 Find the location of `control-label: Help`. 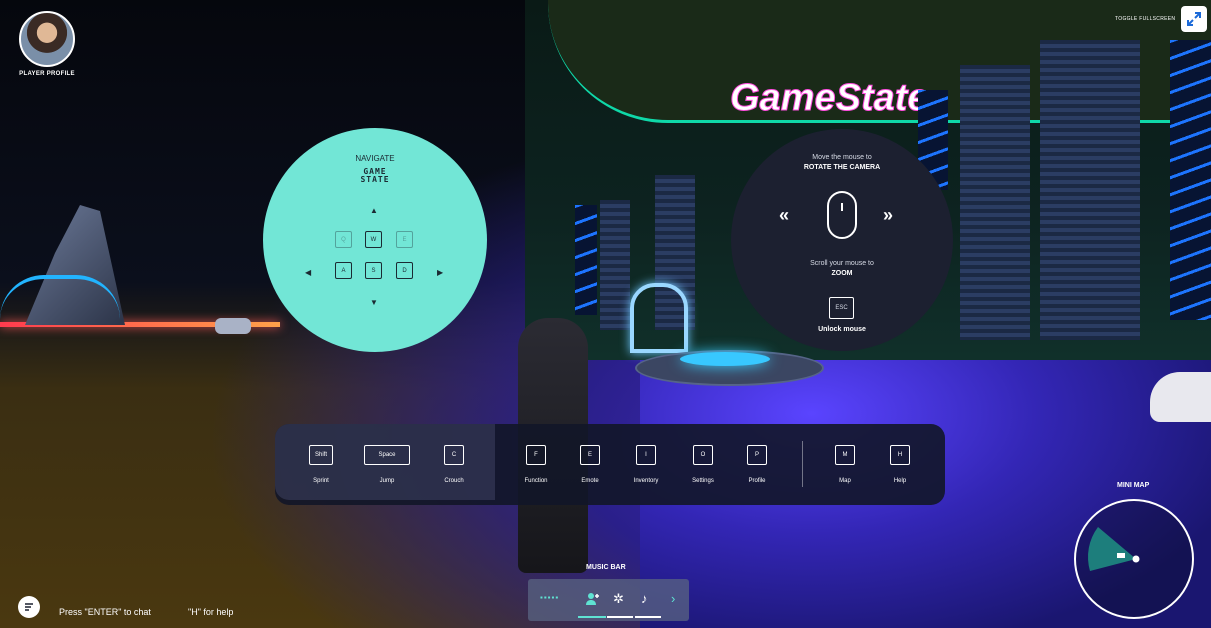

control-label: Help is located at coordinates (900, 481).